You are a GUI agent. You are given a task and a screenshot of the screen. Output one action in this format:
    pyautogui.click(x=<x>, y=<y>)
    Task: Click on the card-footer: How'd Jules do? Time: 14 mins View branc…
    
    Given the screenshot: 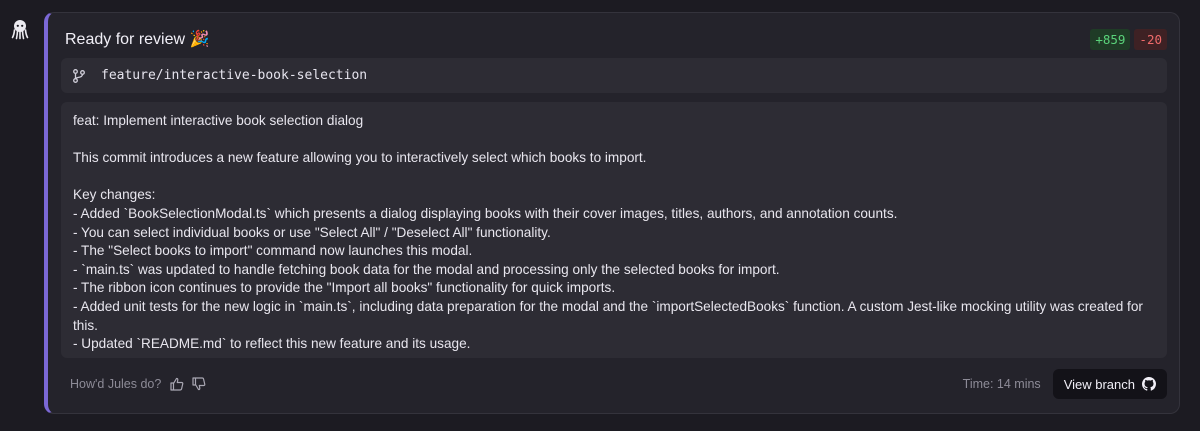 What is the action you would take?
    pyautogui.click(x=618, y=384)
    